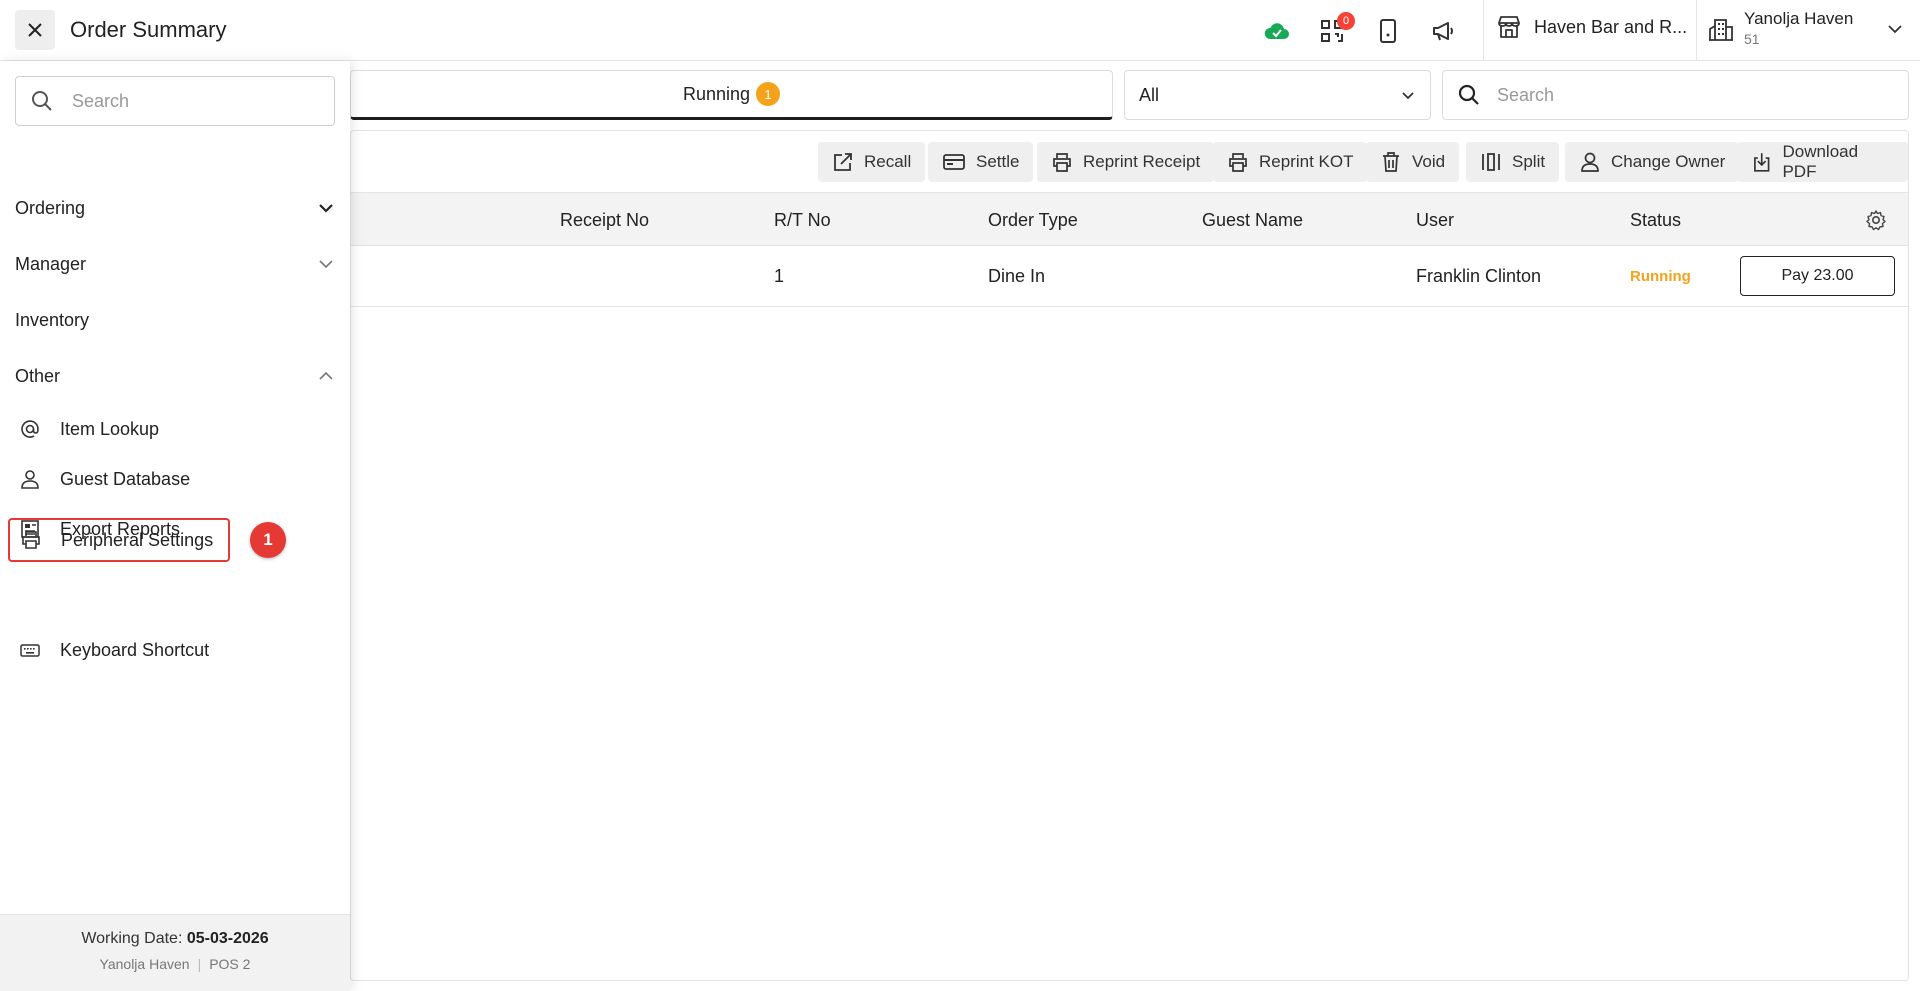  I want to click on menu-search, so click(175, 101).